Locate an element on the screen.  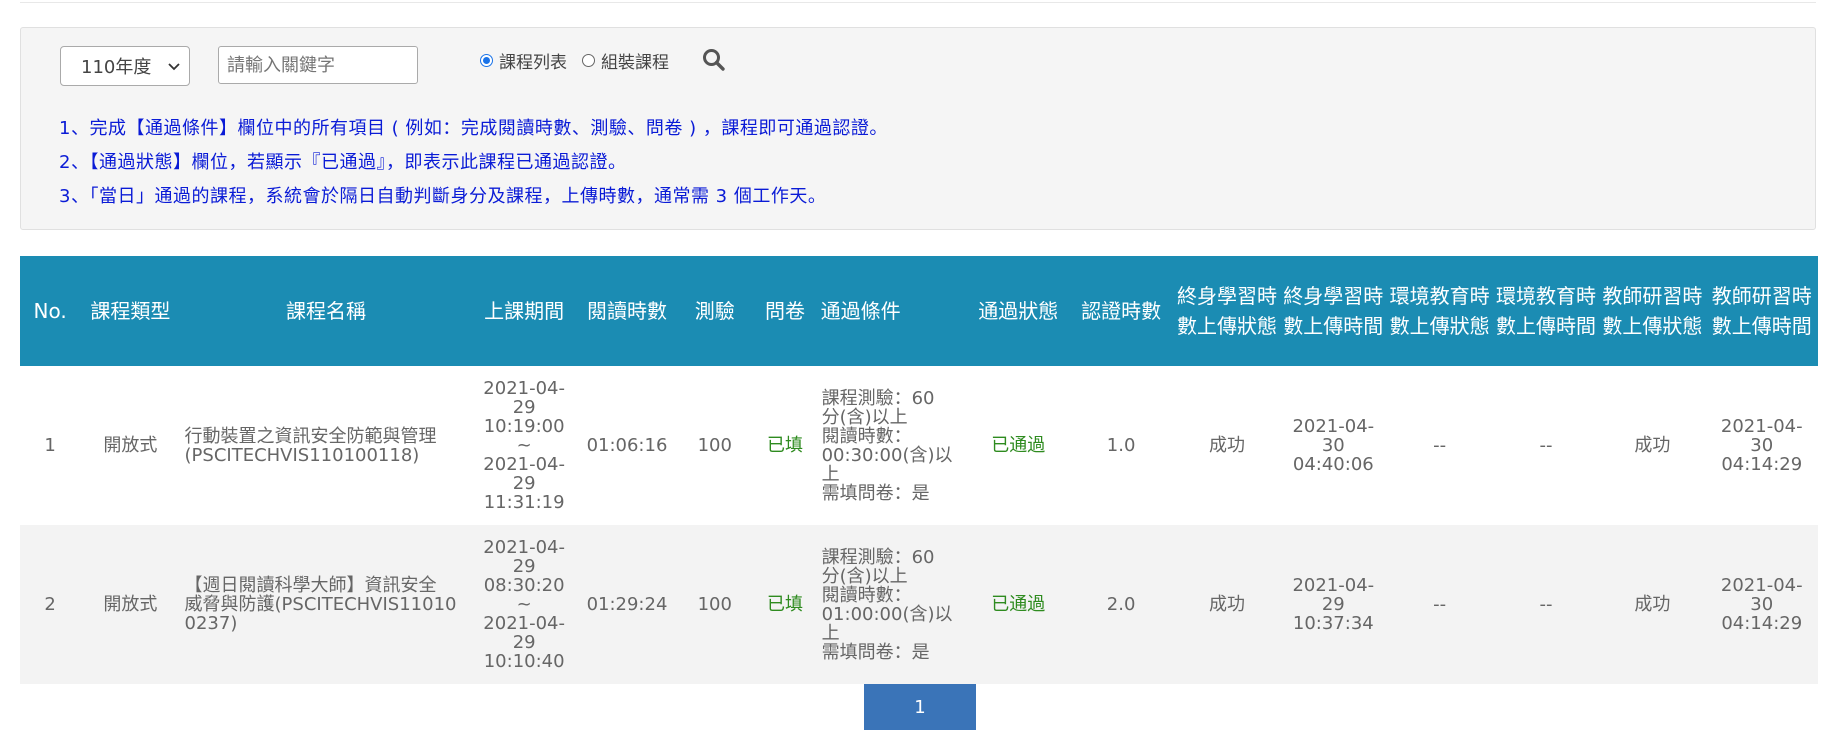
cell-lifelong-time: 2021-04- 29 10:37:34 is located at coordinates (1333, 604).